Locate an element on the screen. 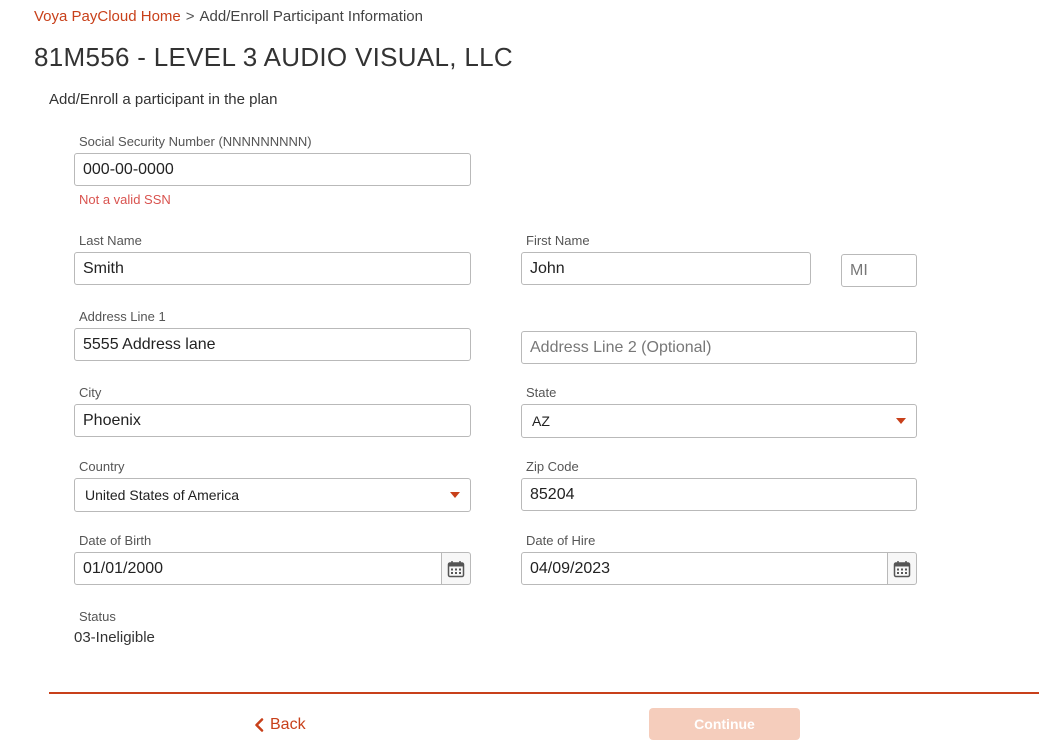 The height and width of the screenshot is (753, 1039). breadcrumb-home-link: Voya PayCloud Home is located at coordinates (107, 16).